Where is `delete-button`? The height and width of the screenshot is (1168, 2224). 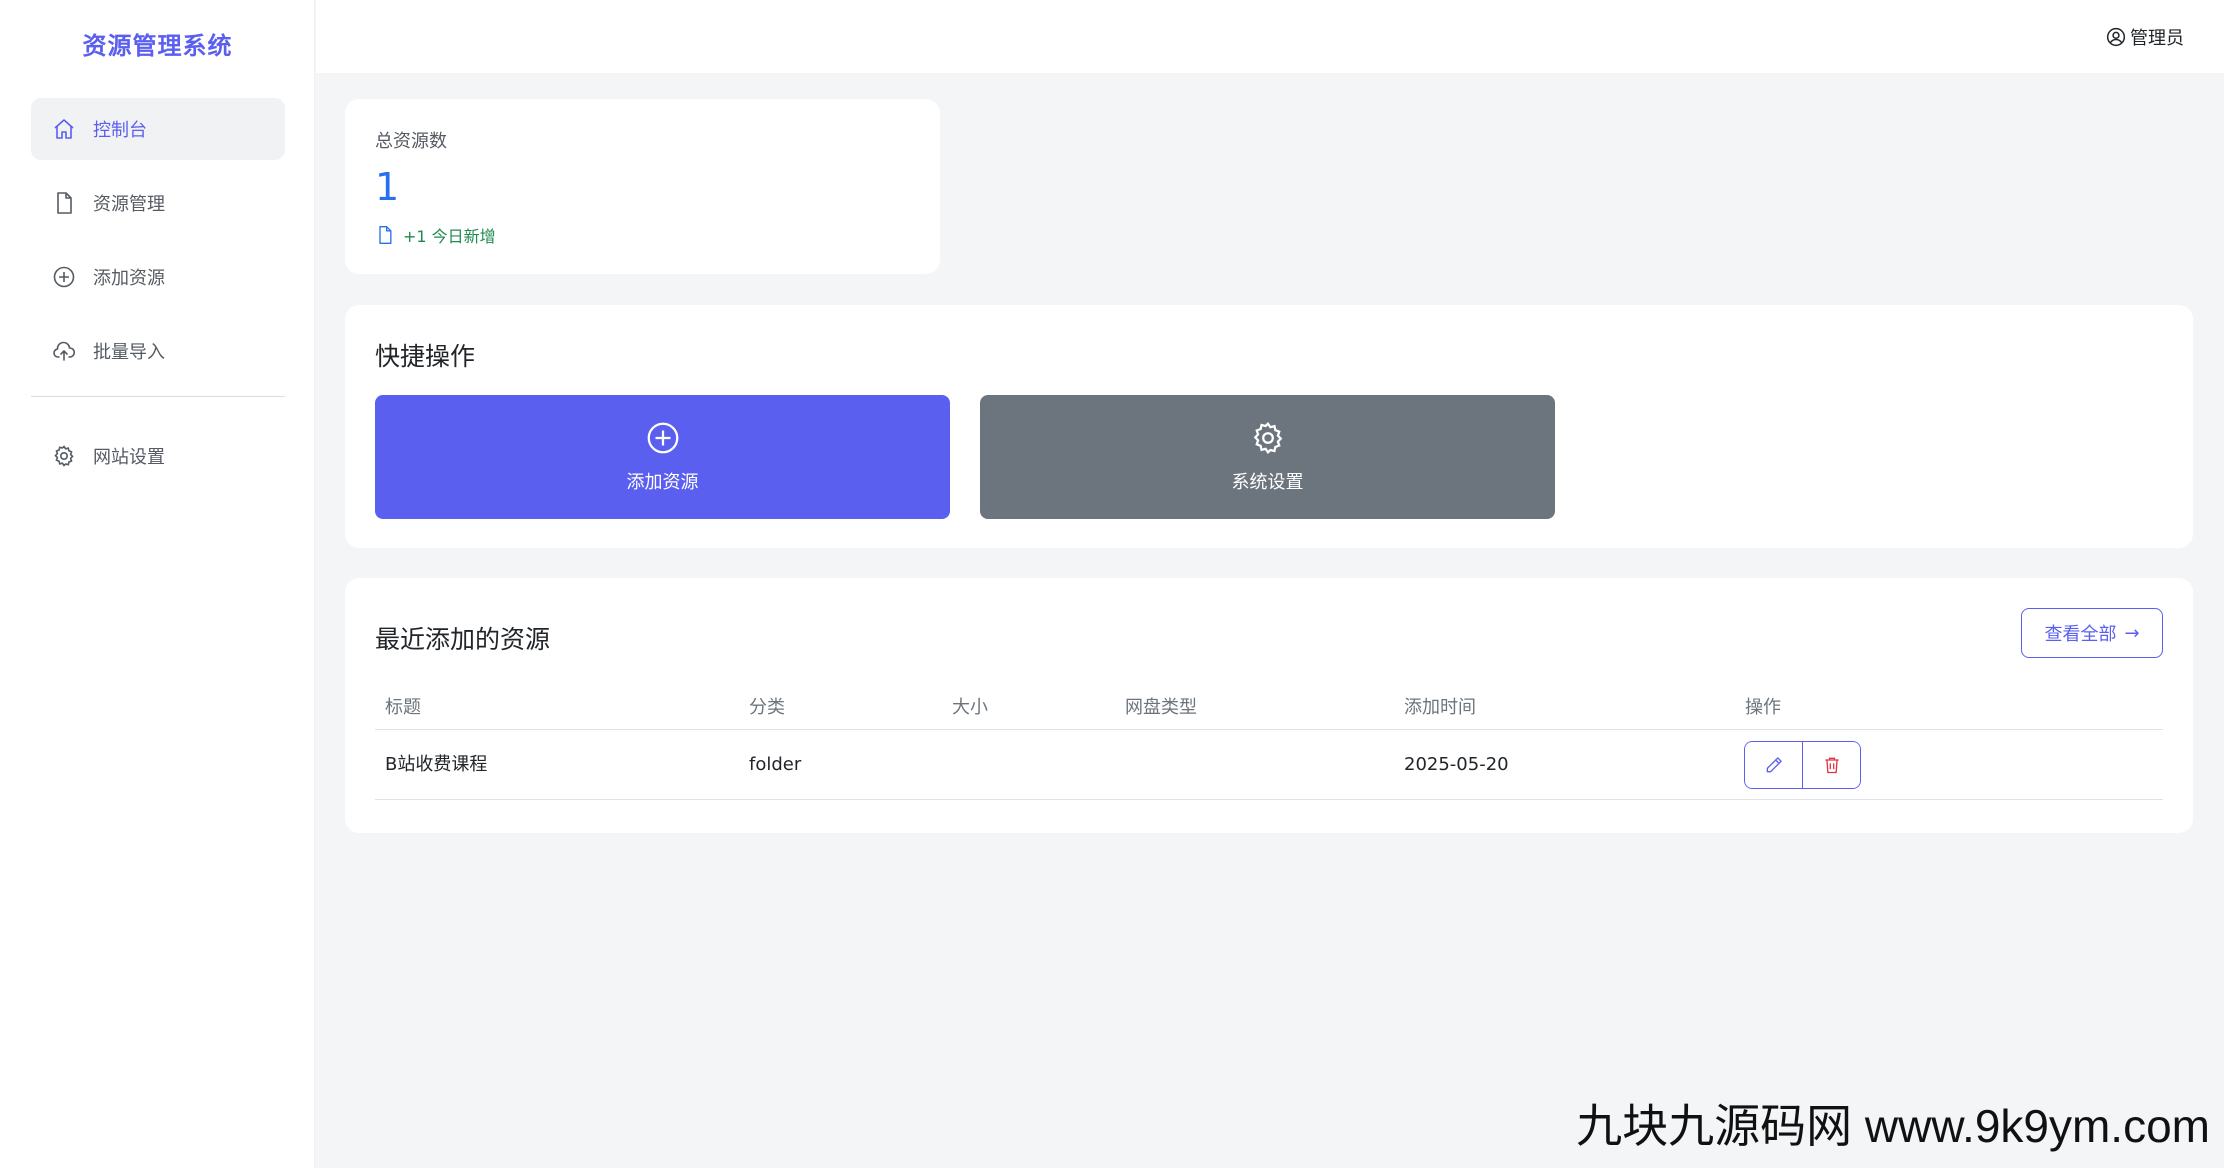
delete-button is located at coordinates (1831, 765).